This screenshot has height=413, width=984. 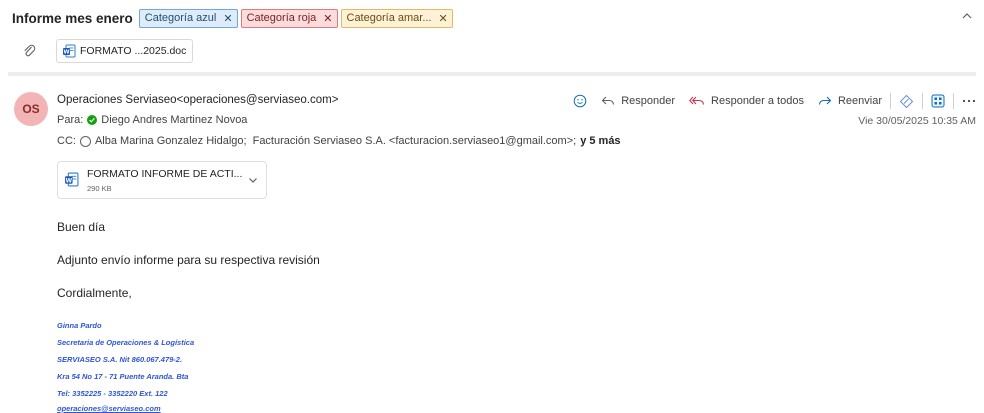 I want to click on signature-phone: Tel: 3352225 - 3352220 Ext. 122, so click(x=112, y=393).